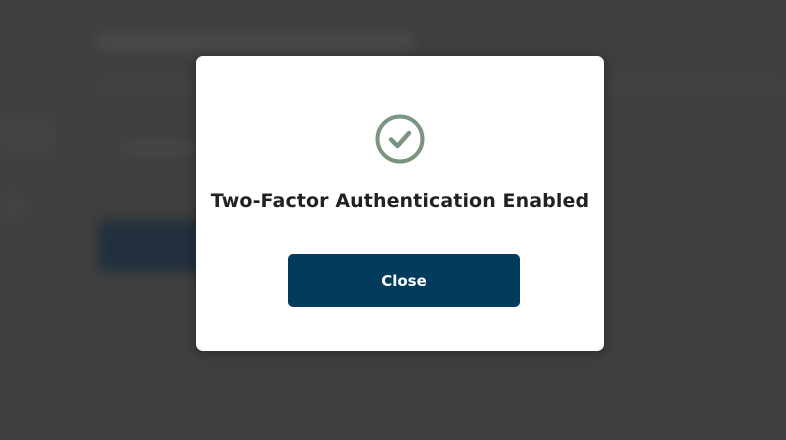 Image resolution: width=786 pixels, height=440 pixels. Describe the element at coordinates (404, 280) in the screenshot. I see `close-button: Close` at that location.